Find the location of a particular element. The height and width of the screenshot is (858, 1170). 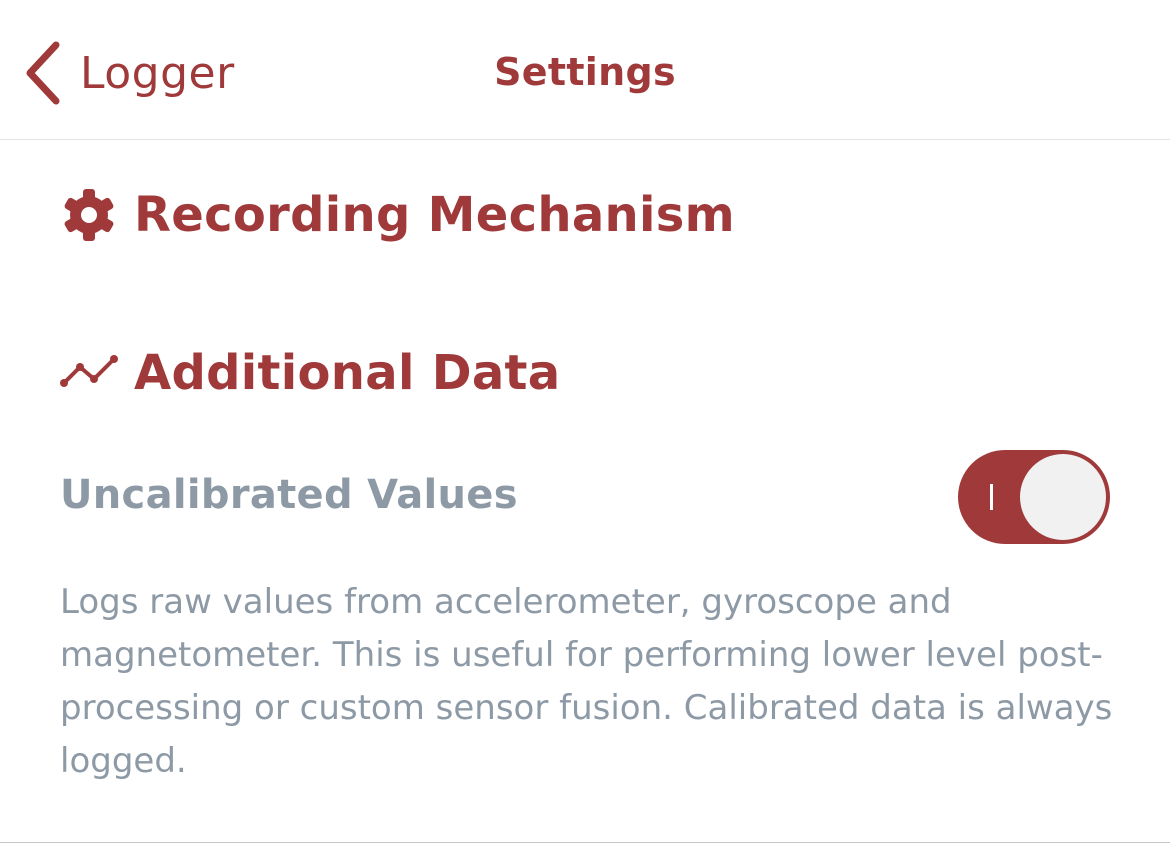

uncalibrated-values-row: Uncalibrated Values is located at coordinates (585, 497).